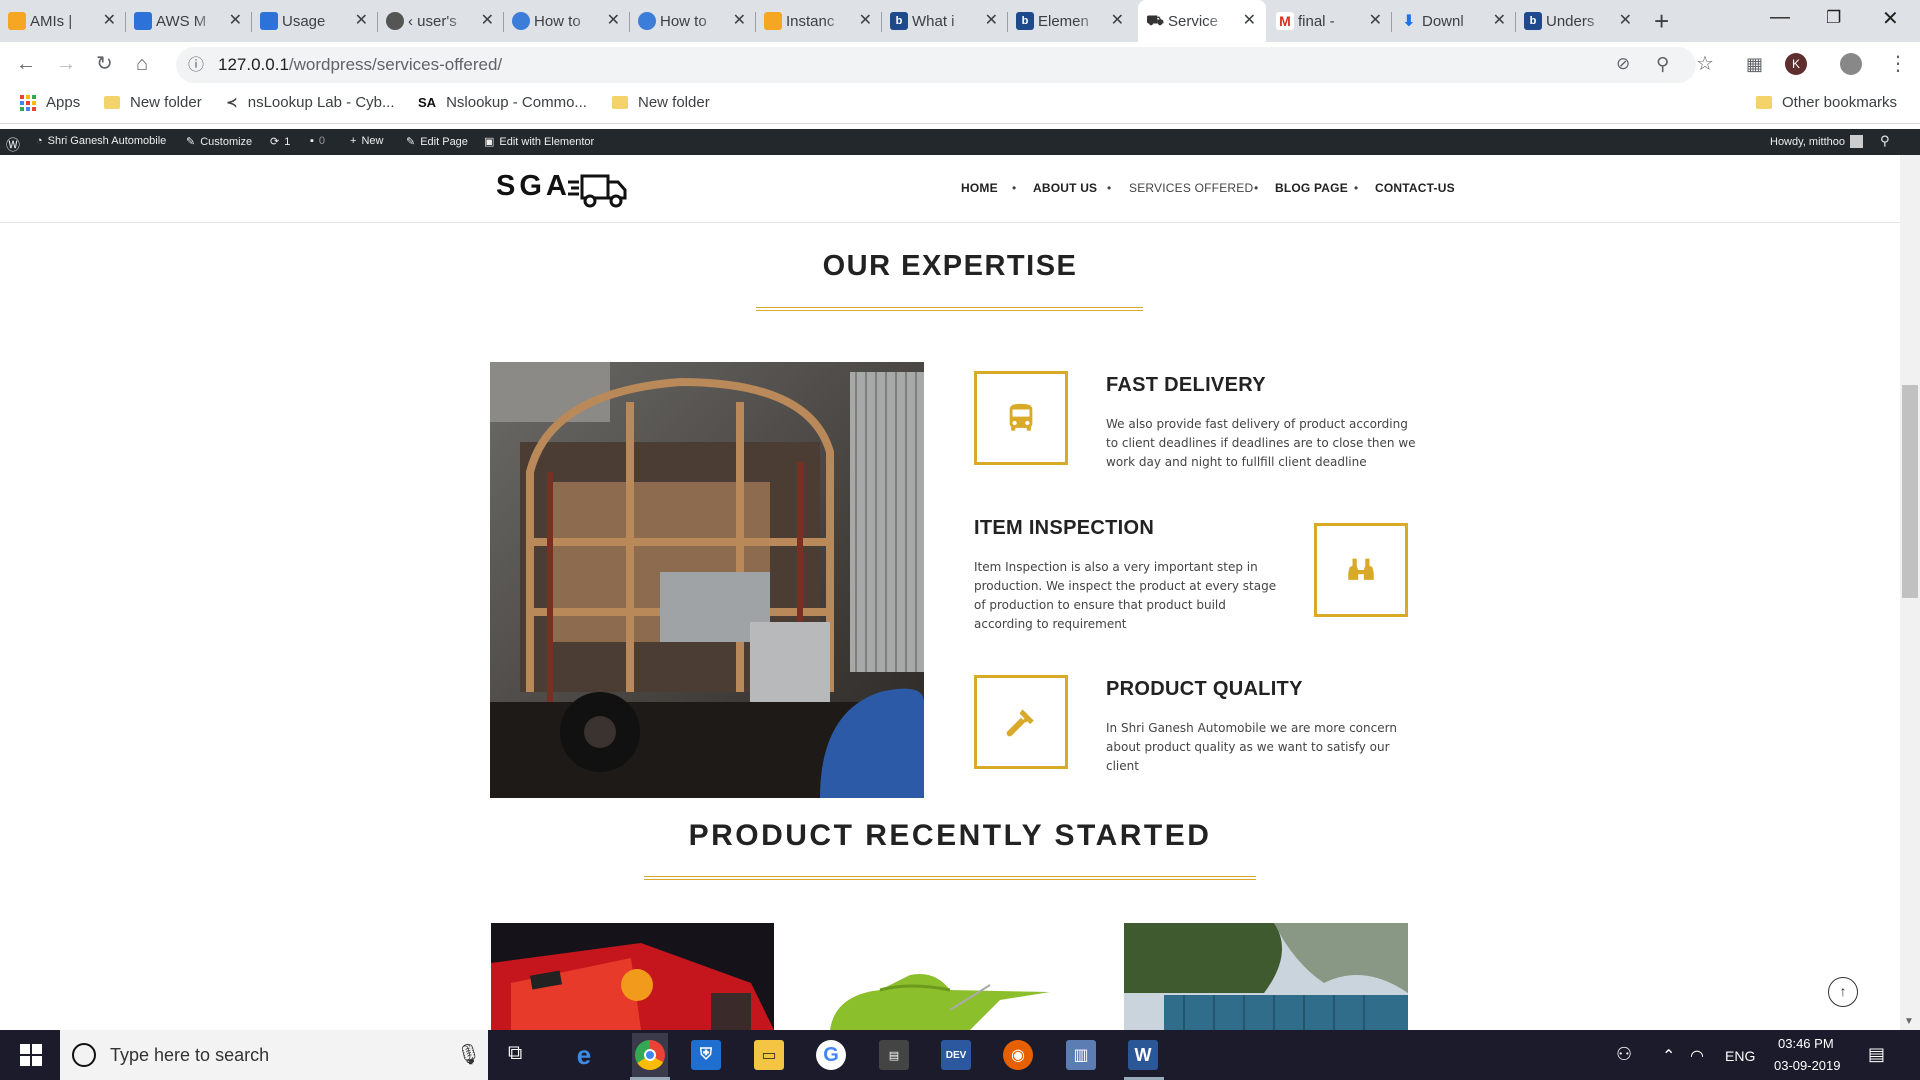  What do you see at coordinates (769, 1055) in the screenshot?
I see `file-explorer-icon: ▭` at bounding box center [769, 1055].